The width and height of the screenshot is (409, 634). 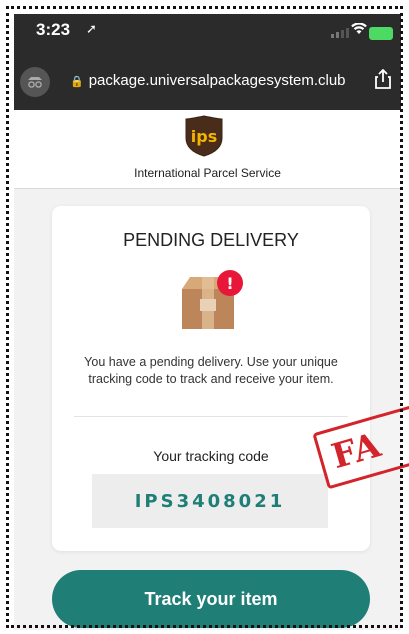 I want to click on wifi-icon, so click(x=359, y=31).